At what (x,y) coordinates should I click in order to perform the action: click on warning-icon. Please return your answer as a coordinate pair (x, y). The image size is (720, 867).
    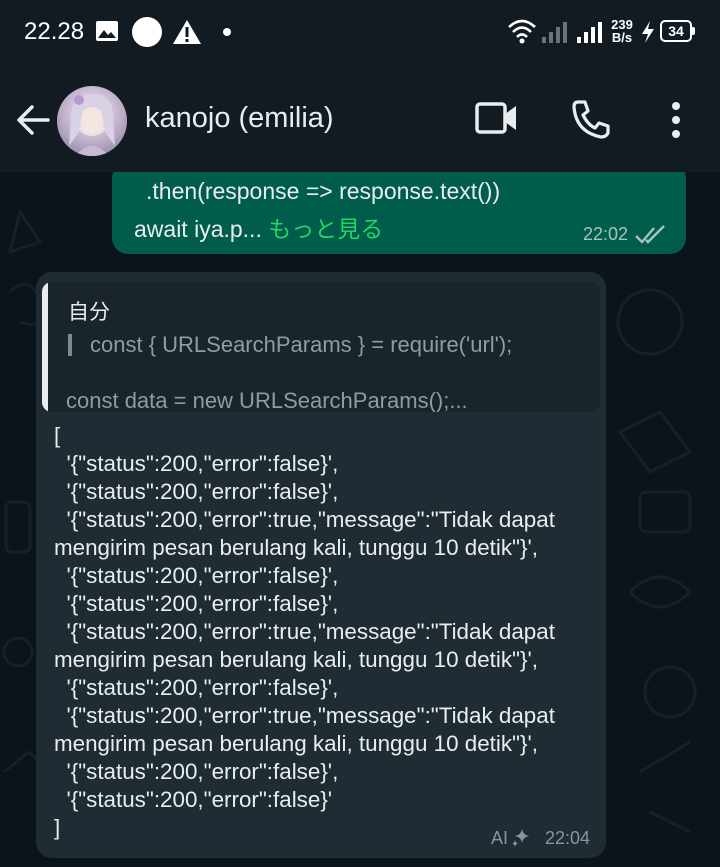
    Looking at the image, I should click on (187, 32).